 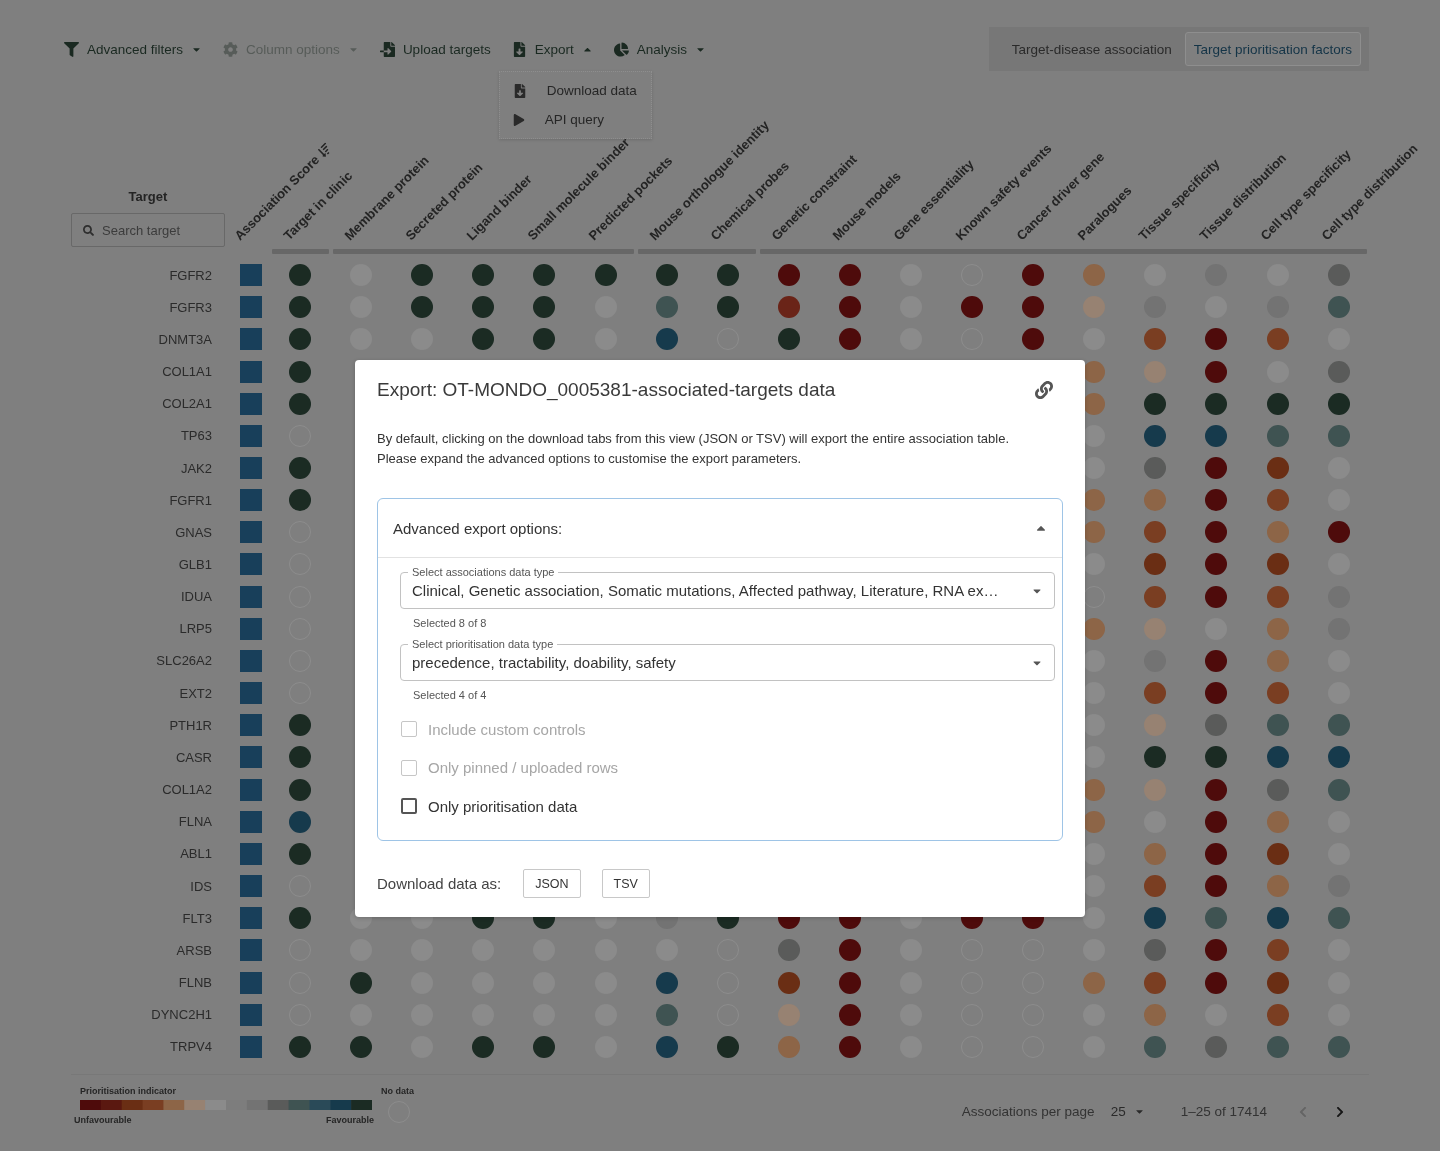 What do you see at coordinates (409, 806) in the screenshot?
I see `checkbox` at bounding box center [409, 806].